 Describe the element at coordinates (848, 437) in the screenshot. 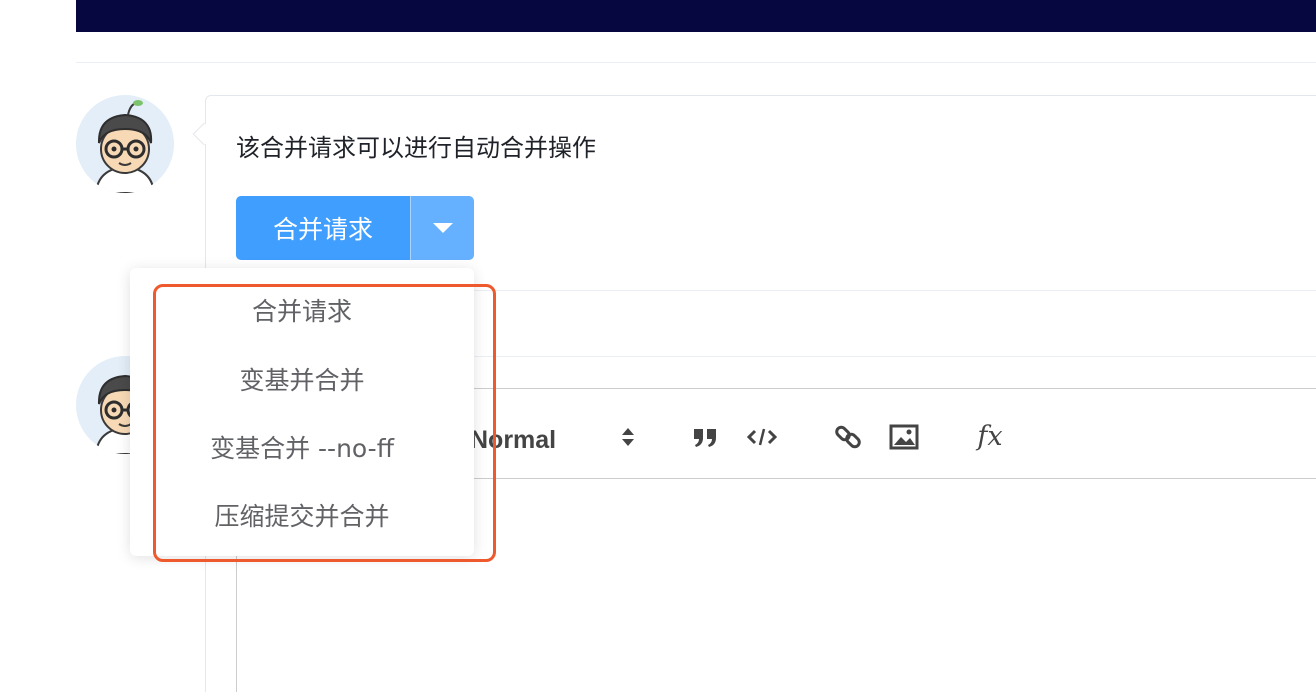

I see `link-icon` at that location.